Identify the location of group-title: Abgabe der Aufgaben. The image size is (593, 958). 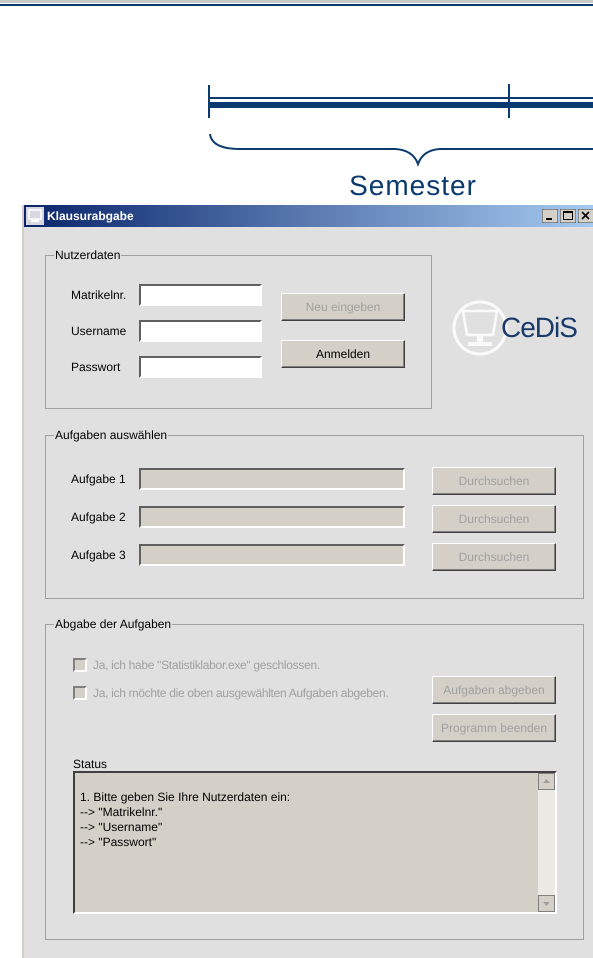
(113, 624).